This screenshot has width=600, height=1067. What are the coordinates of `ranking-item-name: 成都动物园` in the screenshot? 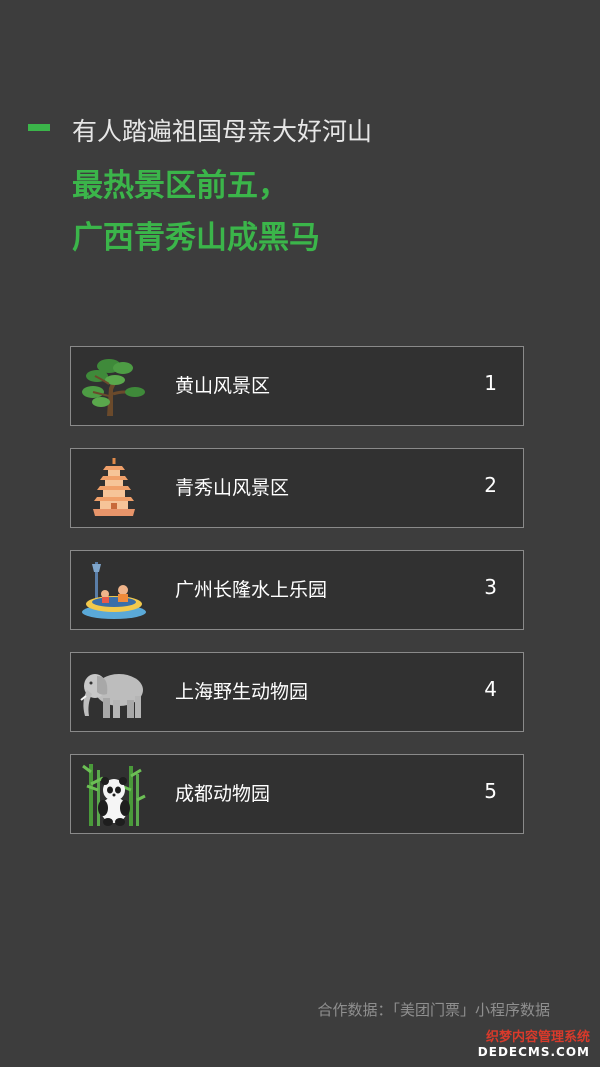 It's located at (223, 794).